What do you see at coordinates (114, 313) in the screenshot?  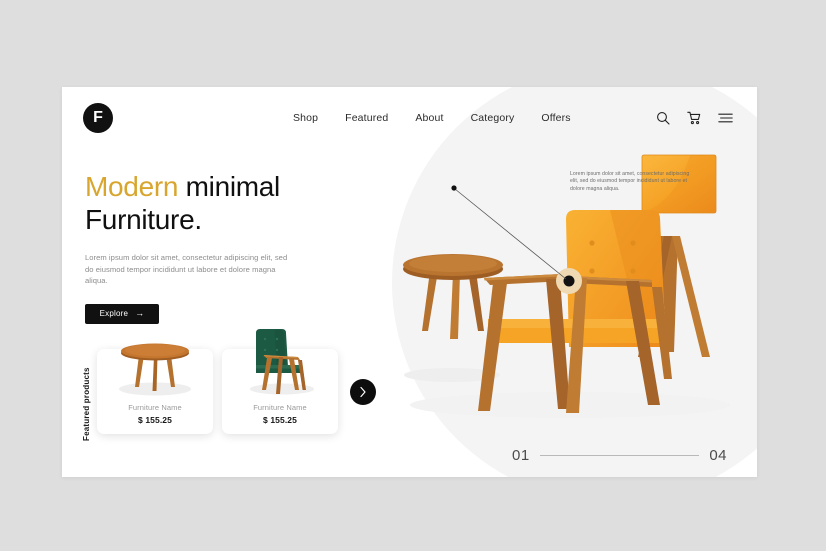 I see `explore-button-label: Explore` at bounding box center [114, 313].